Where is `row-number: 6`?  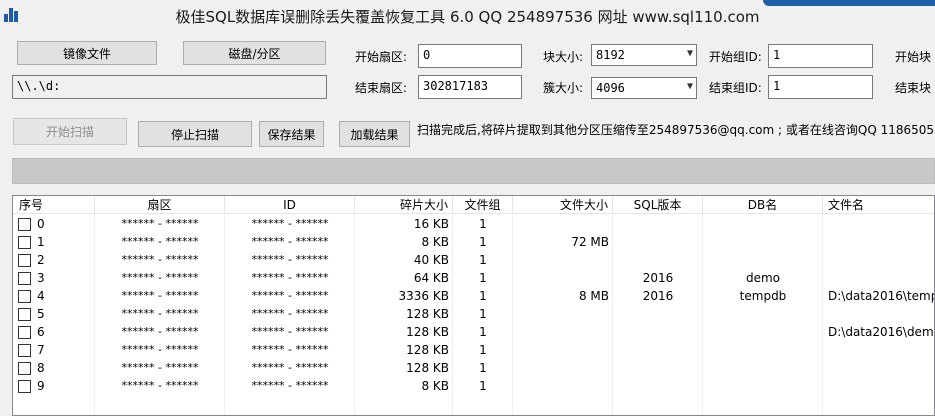 row-number: 6 is located at coordinates (41, 332).